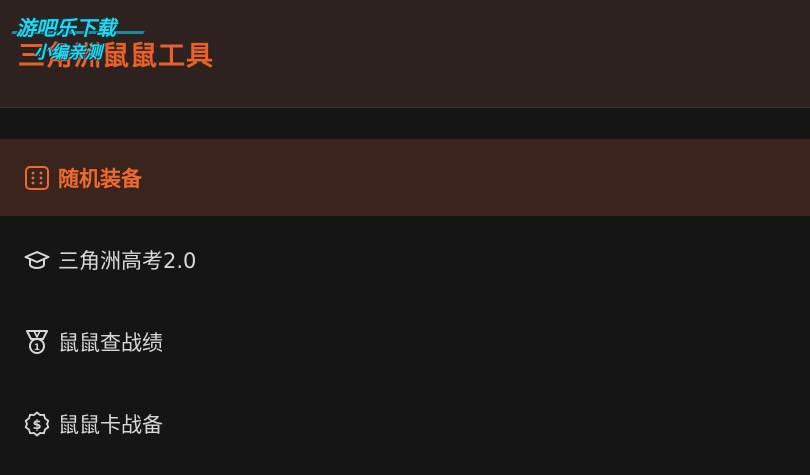  What do you see at coordinates (37, 348) in the screenshot?
I see `svg-text: 1` at bounding box center [37, 348].